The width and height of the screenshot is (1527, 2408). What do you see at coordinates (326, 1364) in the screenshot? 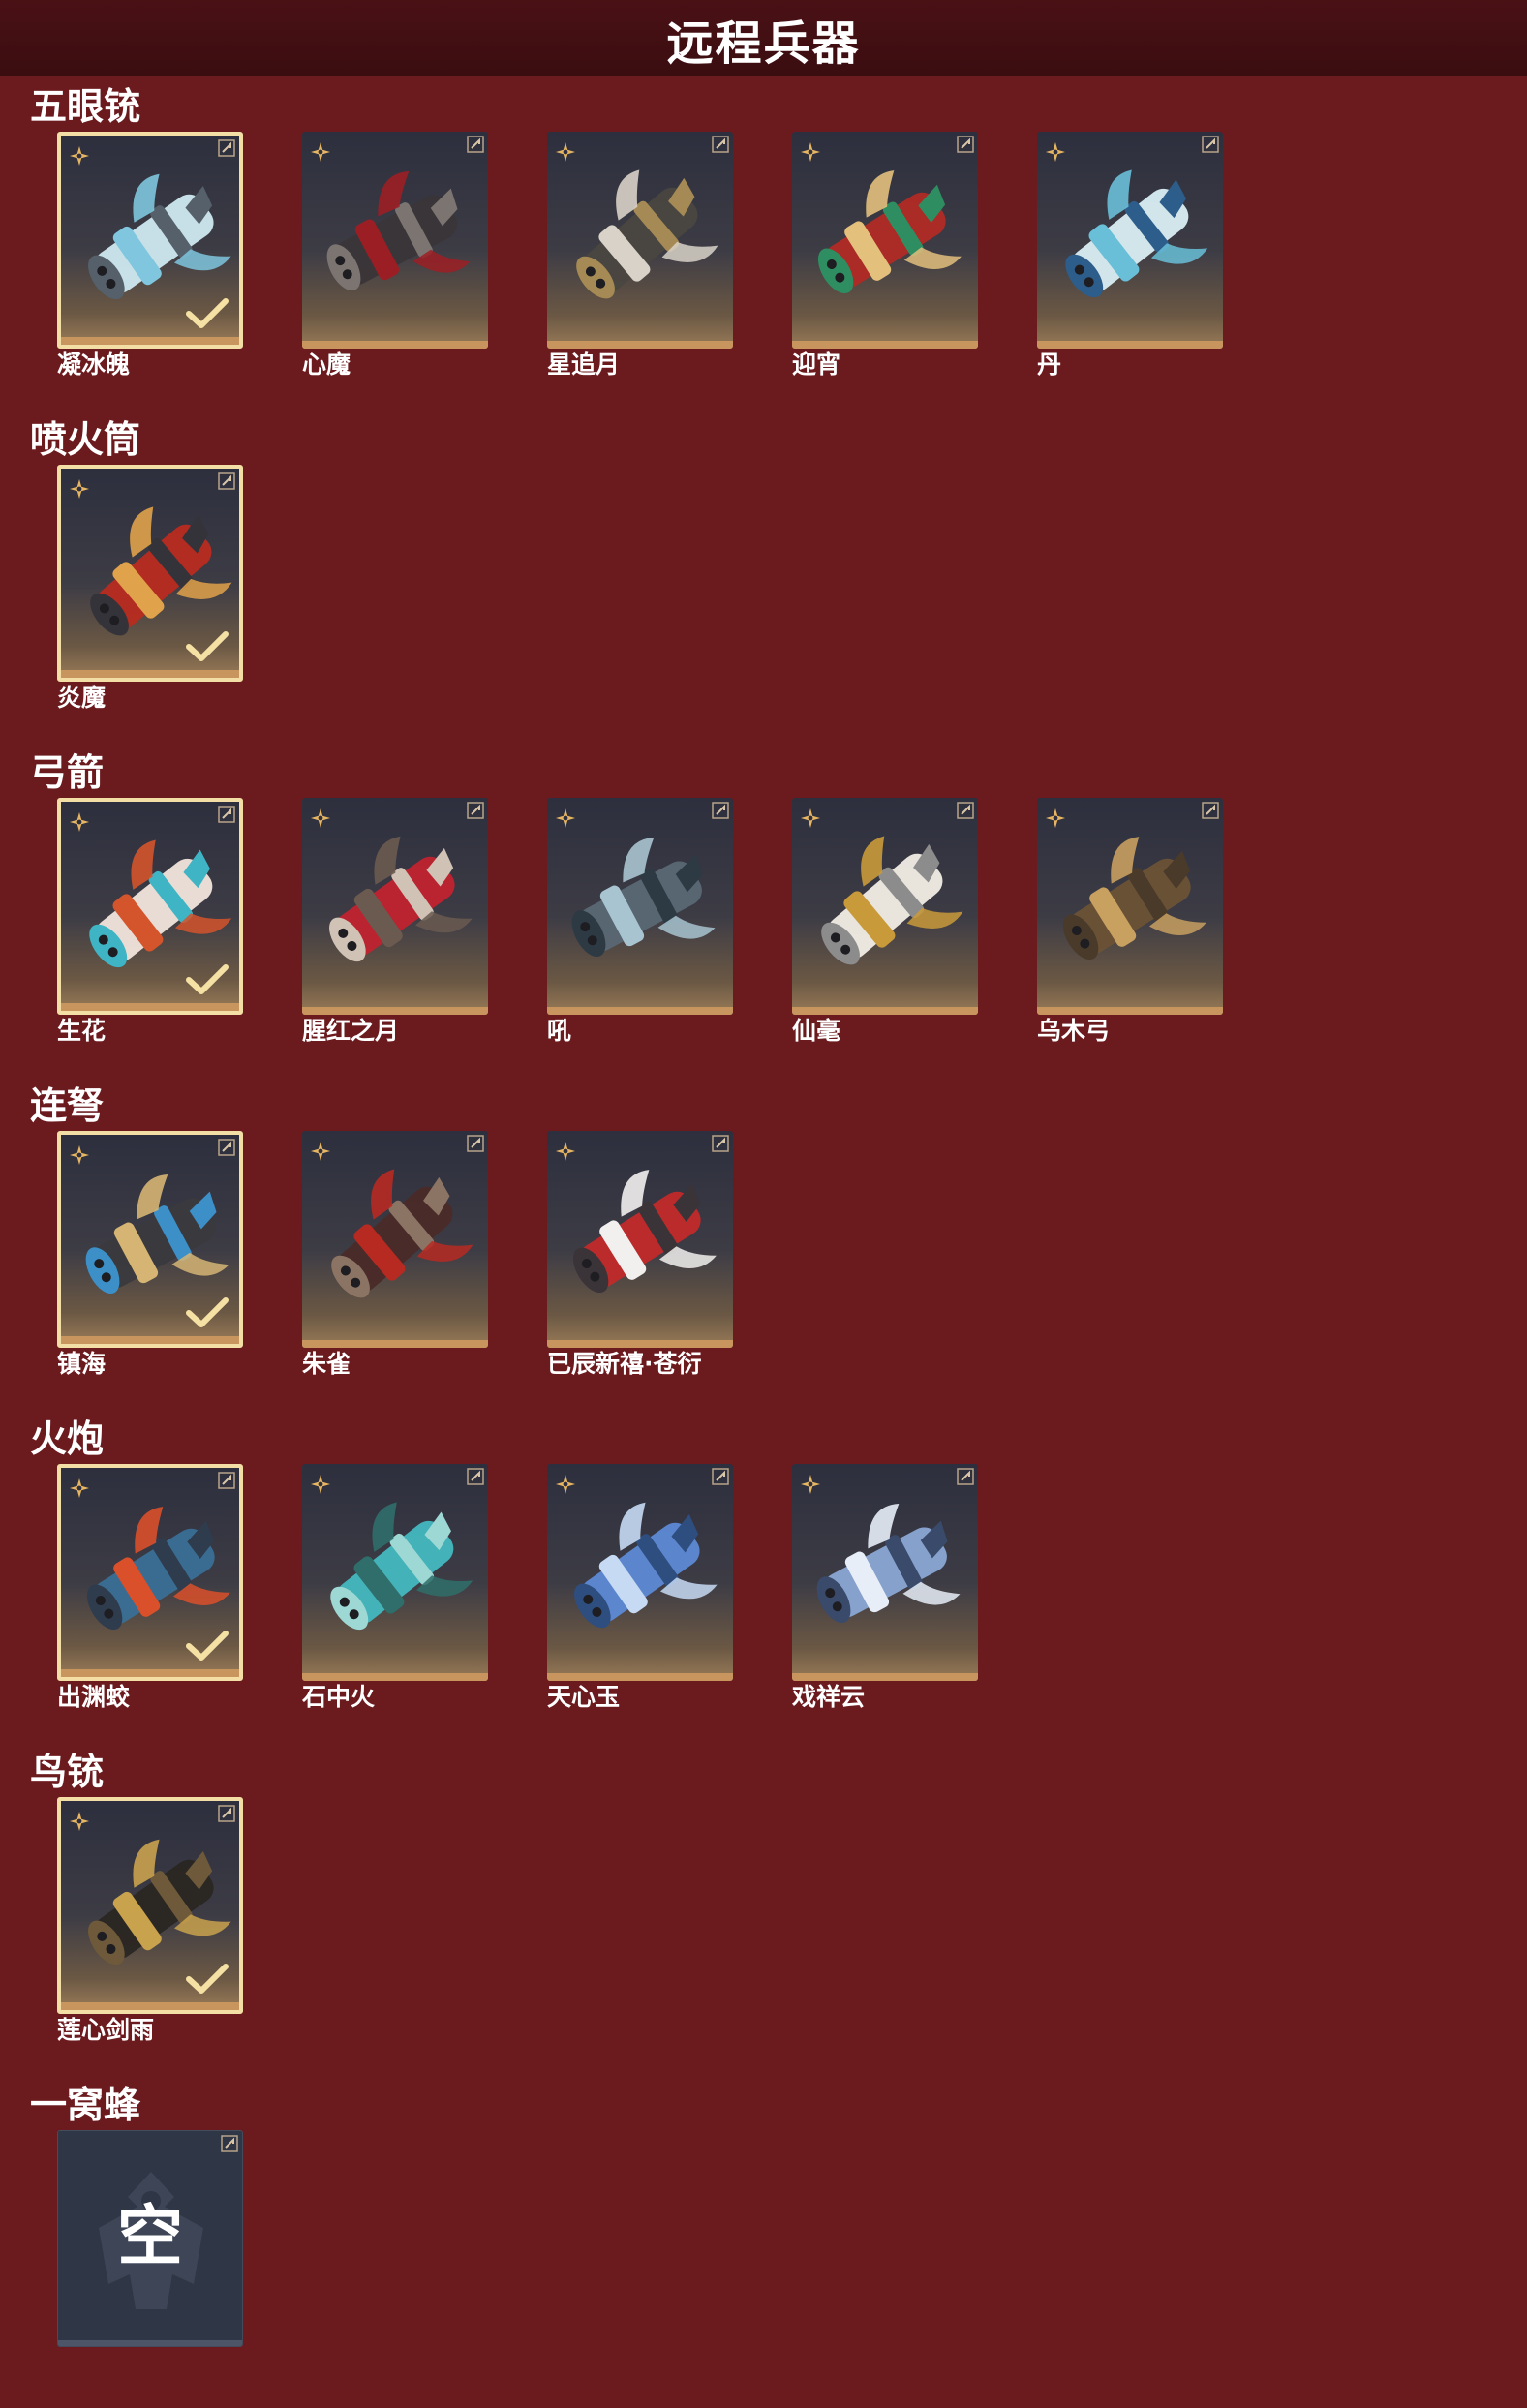
I see `weapon-name: 朱雀` at bounding box center [326, 1364].